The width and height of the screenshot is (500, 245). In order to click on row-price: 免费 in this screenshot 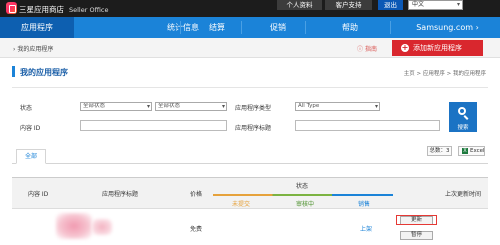, I will do `click(196, 229)`.